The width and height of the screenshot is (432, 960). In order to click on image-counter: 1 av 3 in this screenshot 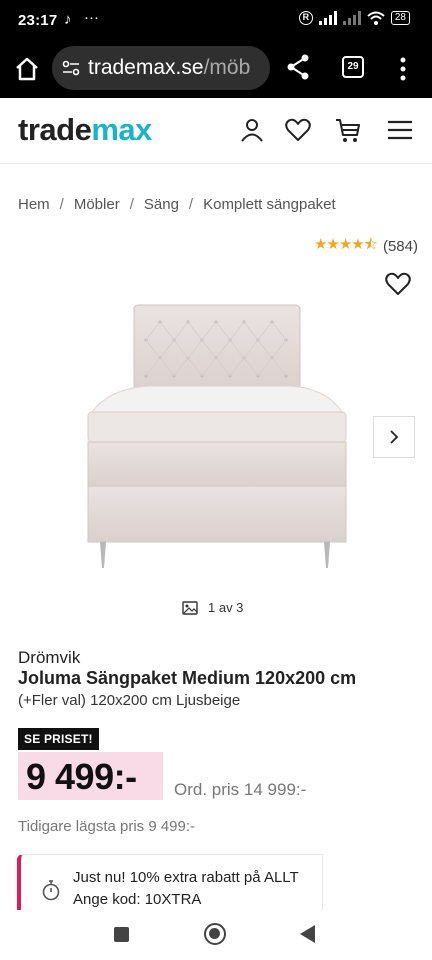, I will do `click(212, 607)`.